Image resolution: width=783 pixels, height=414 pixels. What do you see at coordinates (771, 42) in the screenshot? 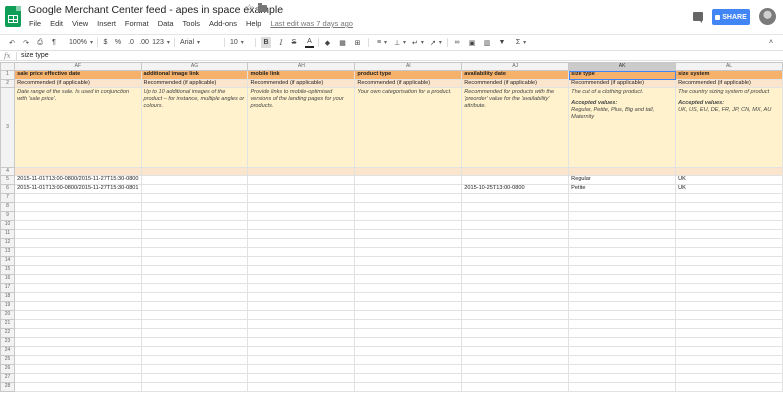
I see `collapse-toolbar-icon: ˄` at bounding box center [771, 42].